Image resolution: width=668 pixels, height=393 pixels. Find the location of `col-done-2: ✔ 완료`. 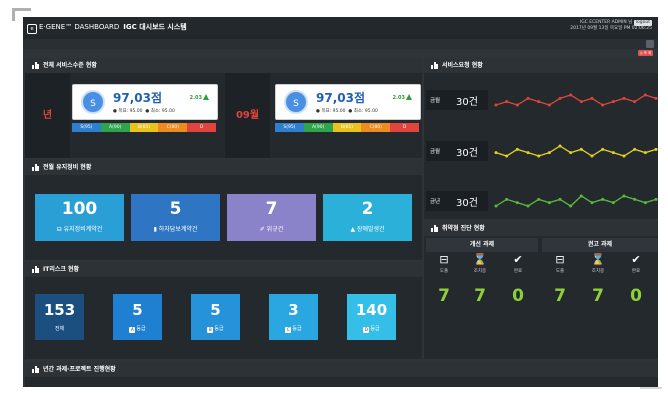

col-done-2: ✔ 완료 is located at coordinates (636, 266).